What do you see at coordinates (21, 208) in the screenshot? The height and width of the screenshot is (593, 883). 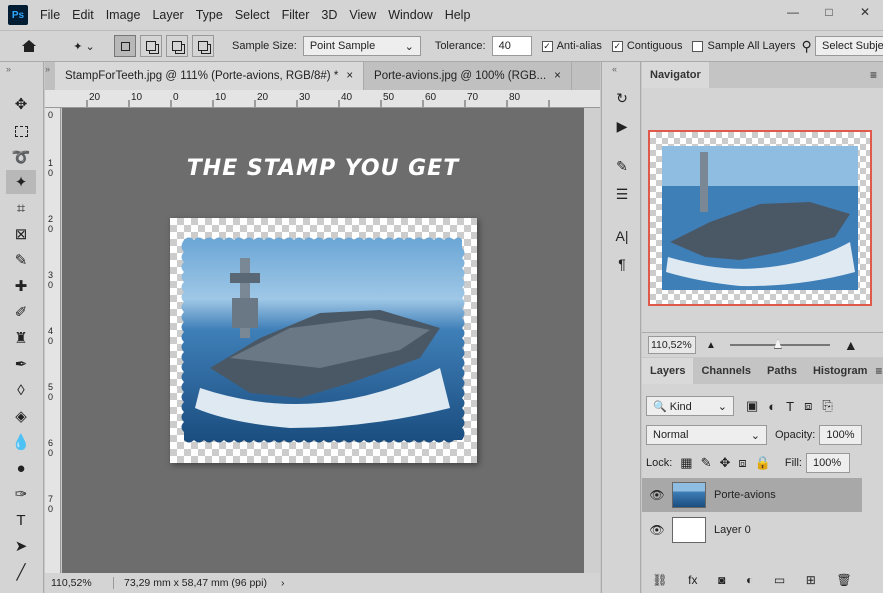 I see `crop-tool-icon: ⌗` at bounding box center [21, 208].